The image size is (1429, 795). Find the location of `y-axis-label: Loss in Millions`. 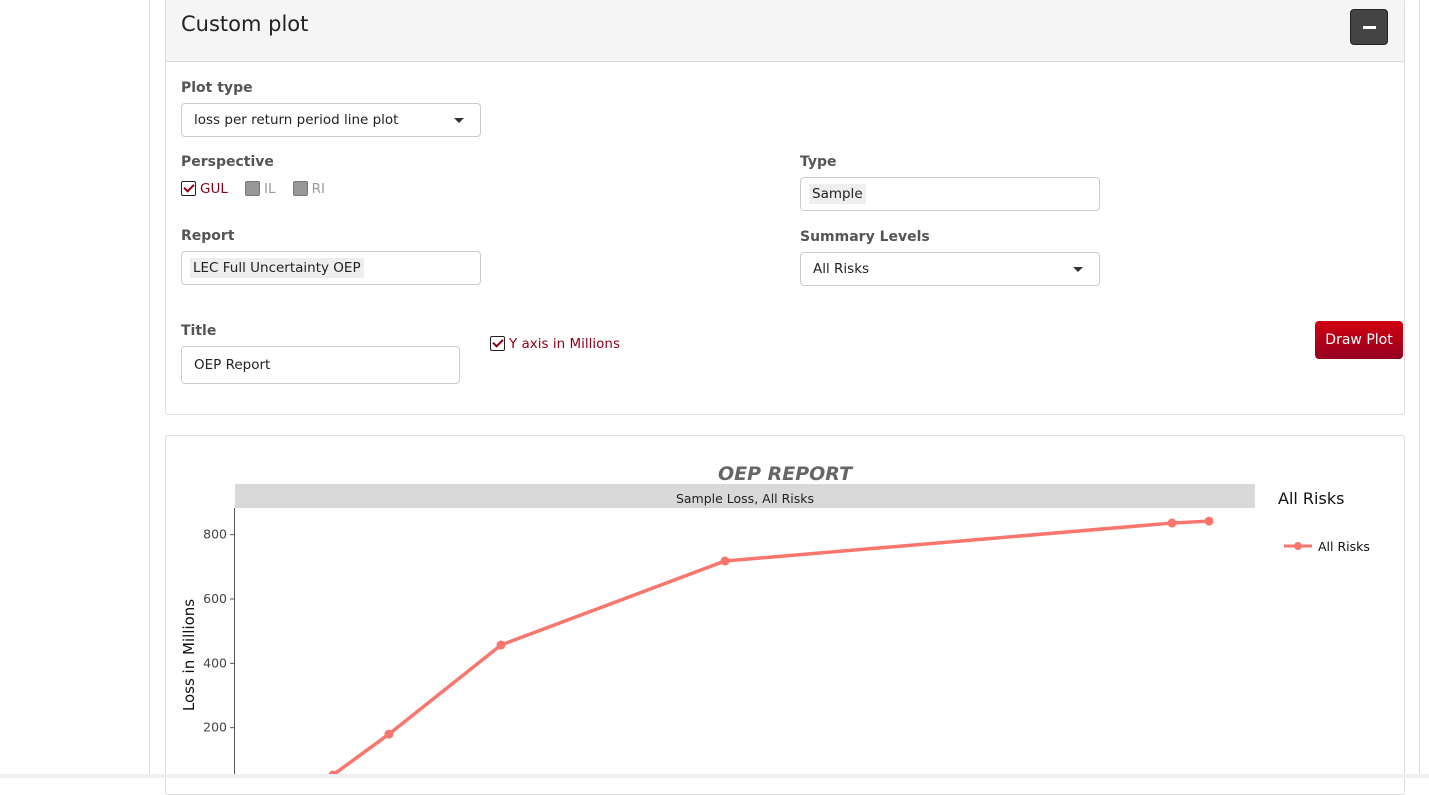

y-axis-label: Loss in Millions is located at coordinates (189, 655).